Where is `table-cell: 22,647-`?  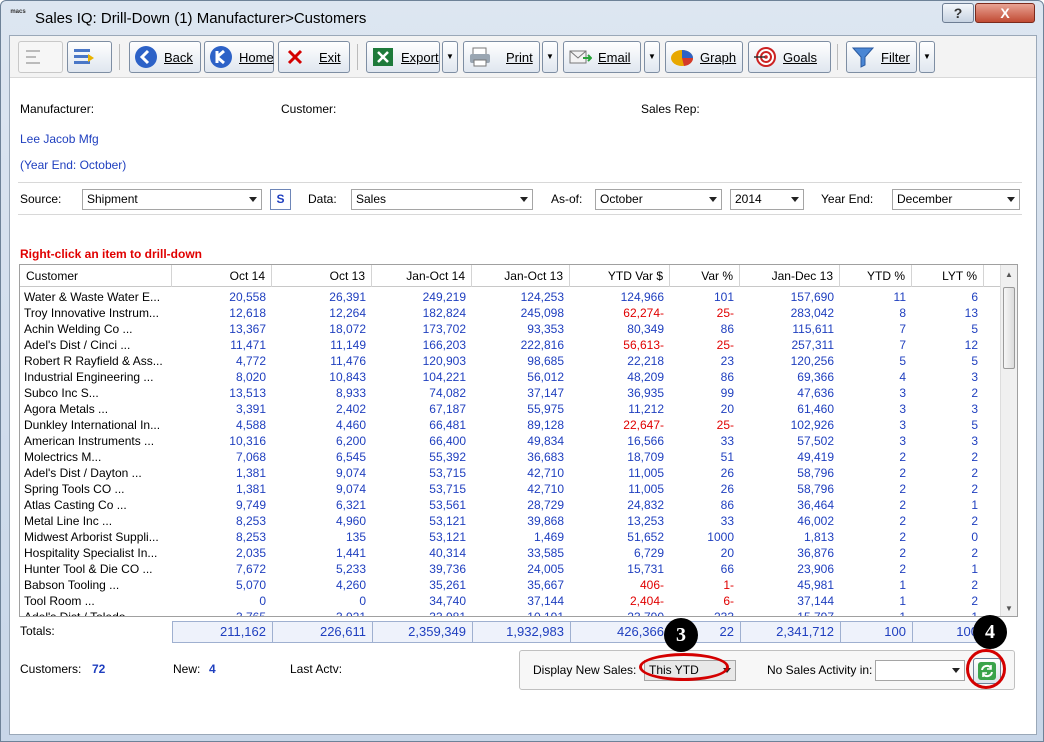 table-cell: 22,647- is located at coordinates (643, 425).